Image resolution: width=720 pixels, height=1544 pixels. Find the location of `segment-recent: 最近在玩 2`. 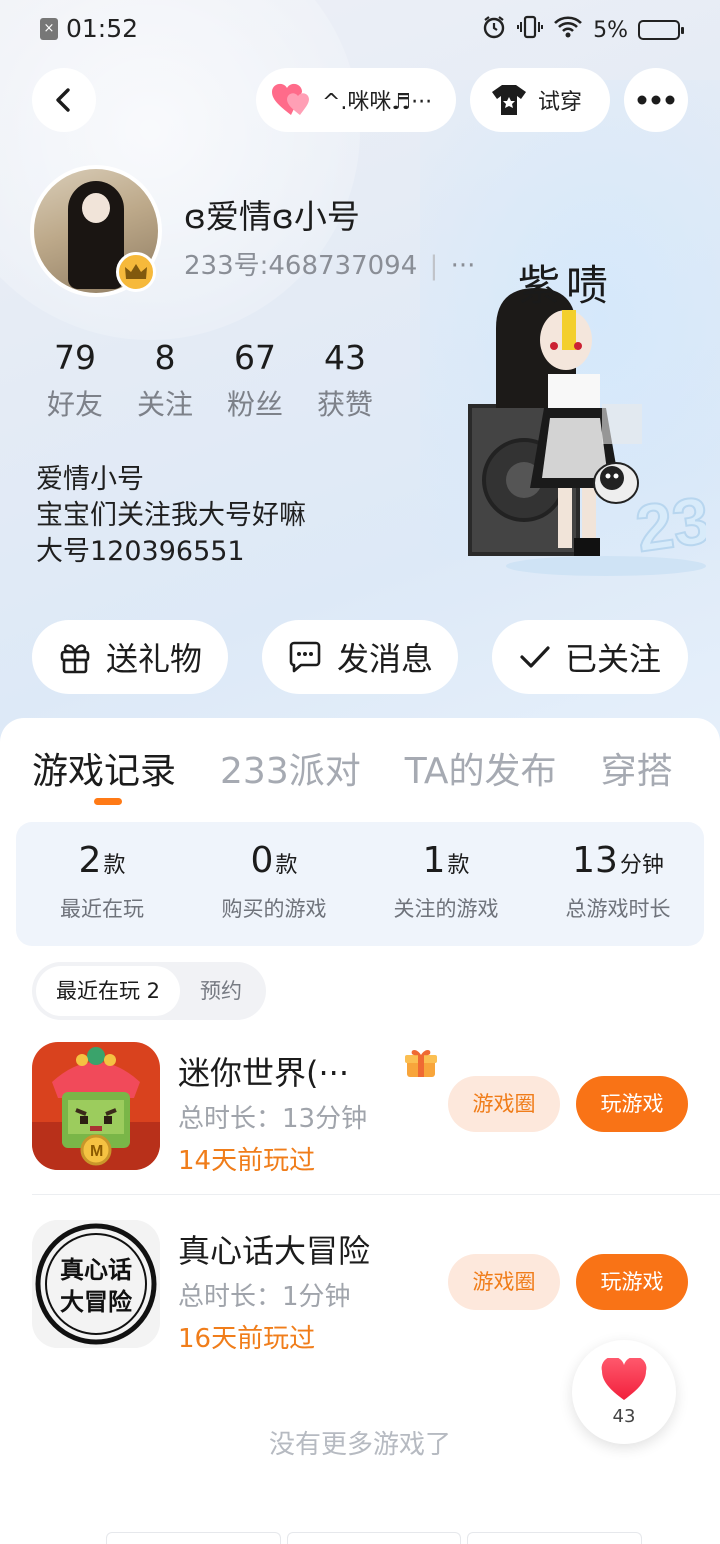

segment-recent: 最近在玩 2 is located at coordinates (108, 991).